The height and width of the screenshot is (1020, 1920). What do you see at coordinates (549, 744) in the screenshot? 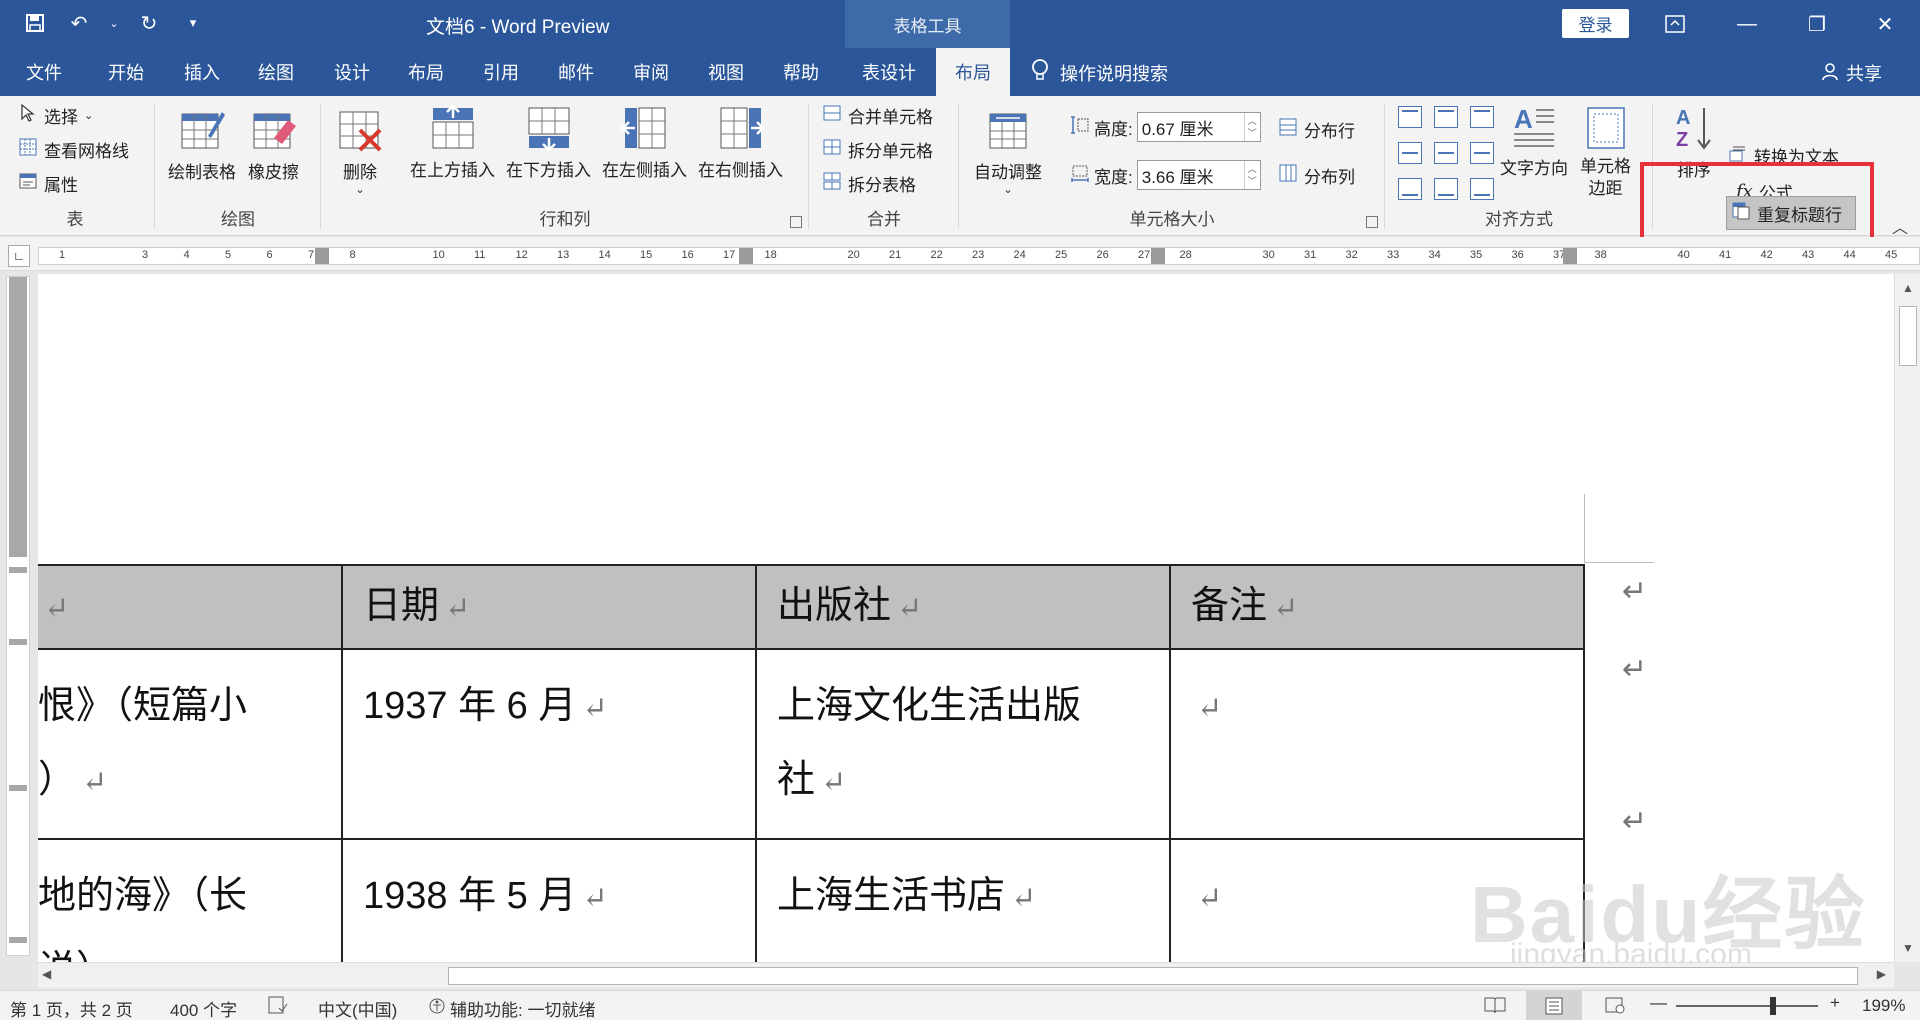
I see `table-cell: 1937 年 6 月 ↵` at bounding box center [549, 744].